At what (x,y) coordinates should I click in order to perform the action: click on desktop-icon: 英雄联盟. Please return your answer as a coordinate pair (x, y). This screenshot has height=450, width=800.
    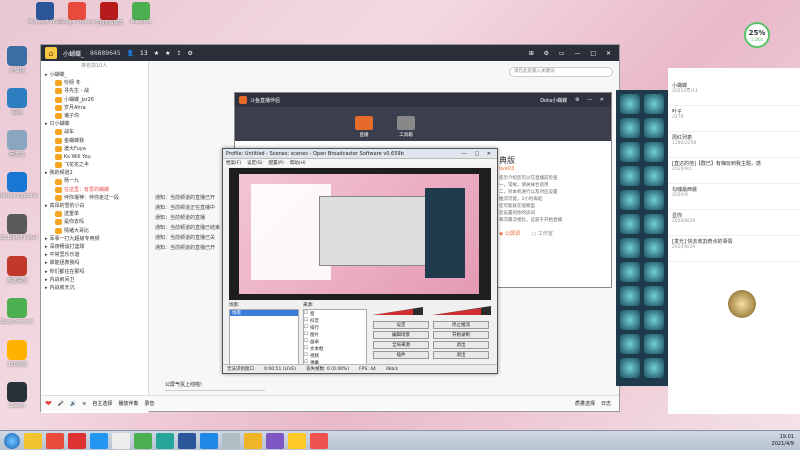
    Looking at the image, I should click on (17, 270).